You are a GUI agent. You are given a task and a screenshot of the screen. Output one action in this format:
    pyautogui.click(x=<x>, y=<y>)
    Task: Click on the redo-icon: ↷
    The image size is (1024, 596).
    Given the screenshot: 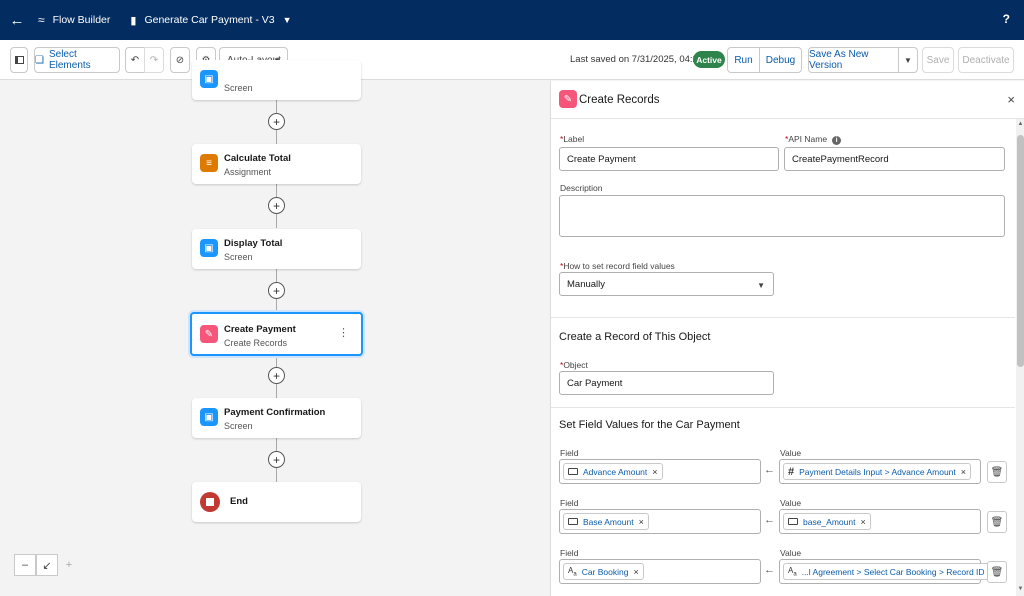 What is the action you would take?
    pyautogui.click(x=154, y=60)
    